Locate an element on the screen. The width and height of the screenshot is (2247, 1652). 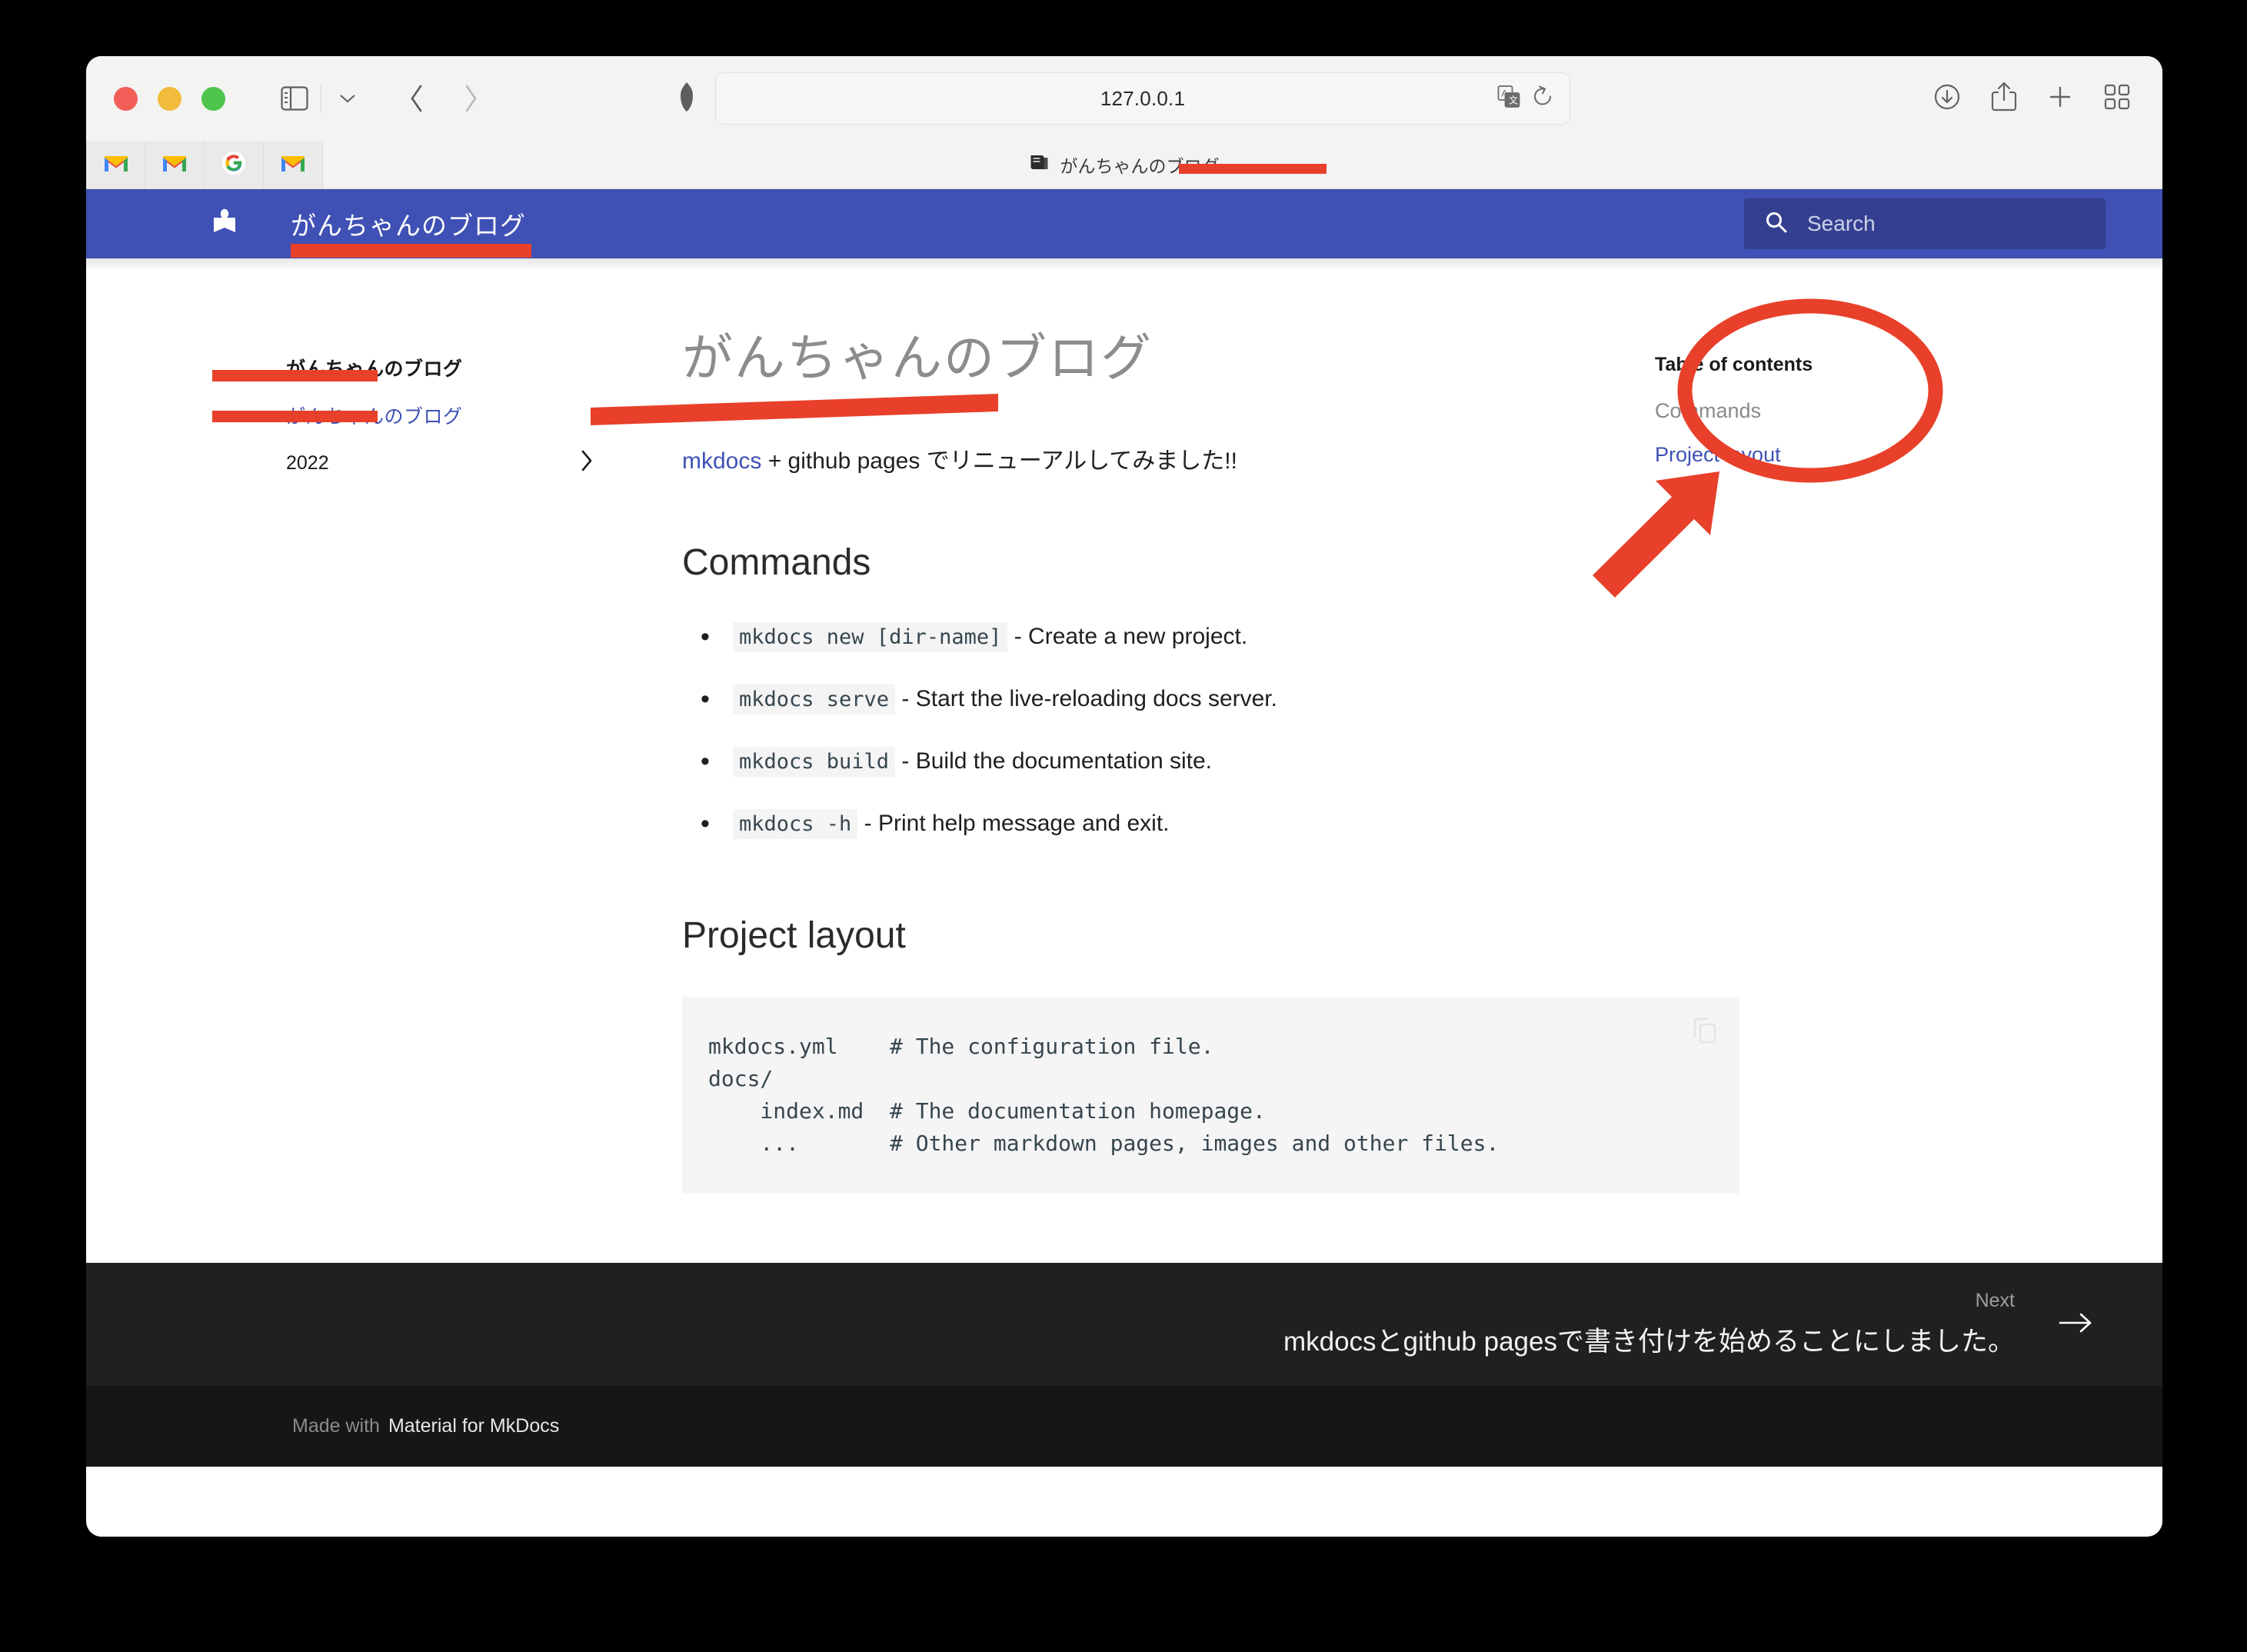
svg-text: 文 is located at coordinates (1513, 100).